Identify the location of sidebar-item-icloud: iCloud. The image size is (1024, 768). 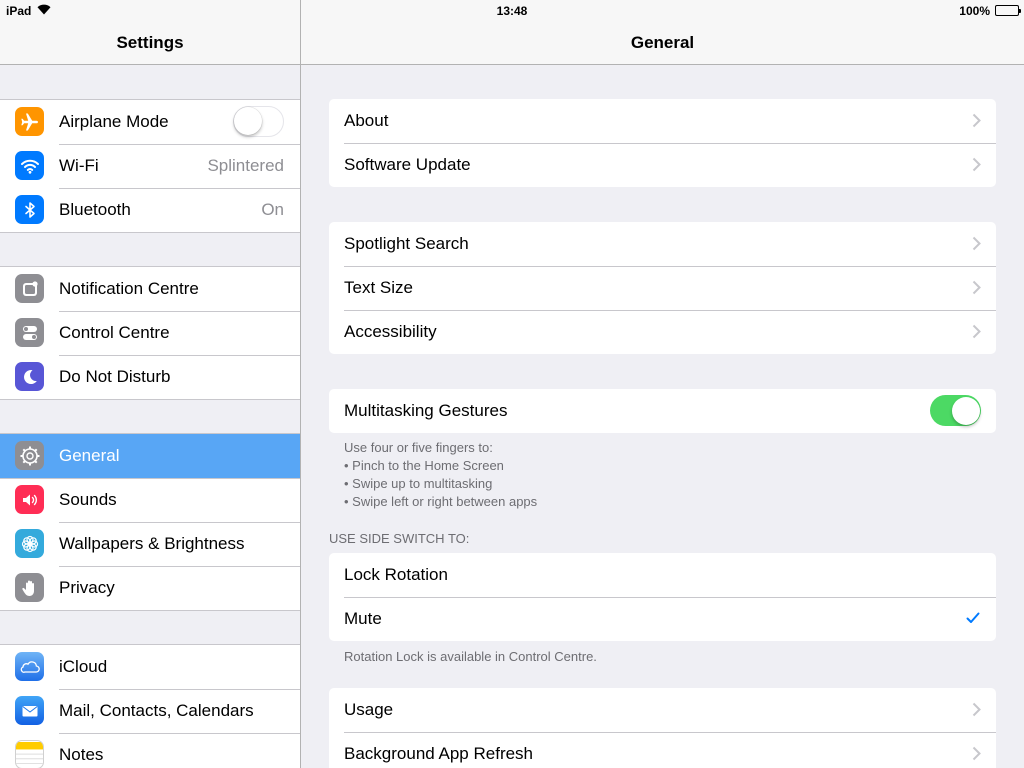
(150, 667).